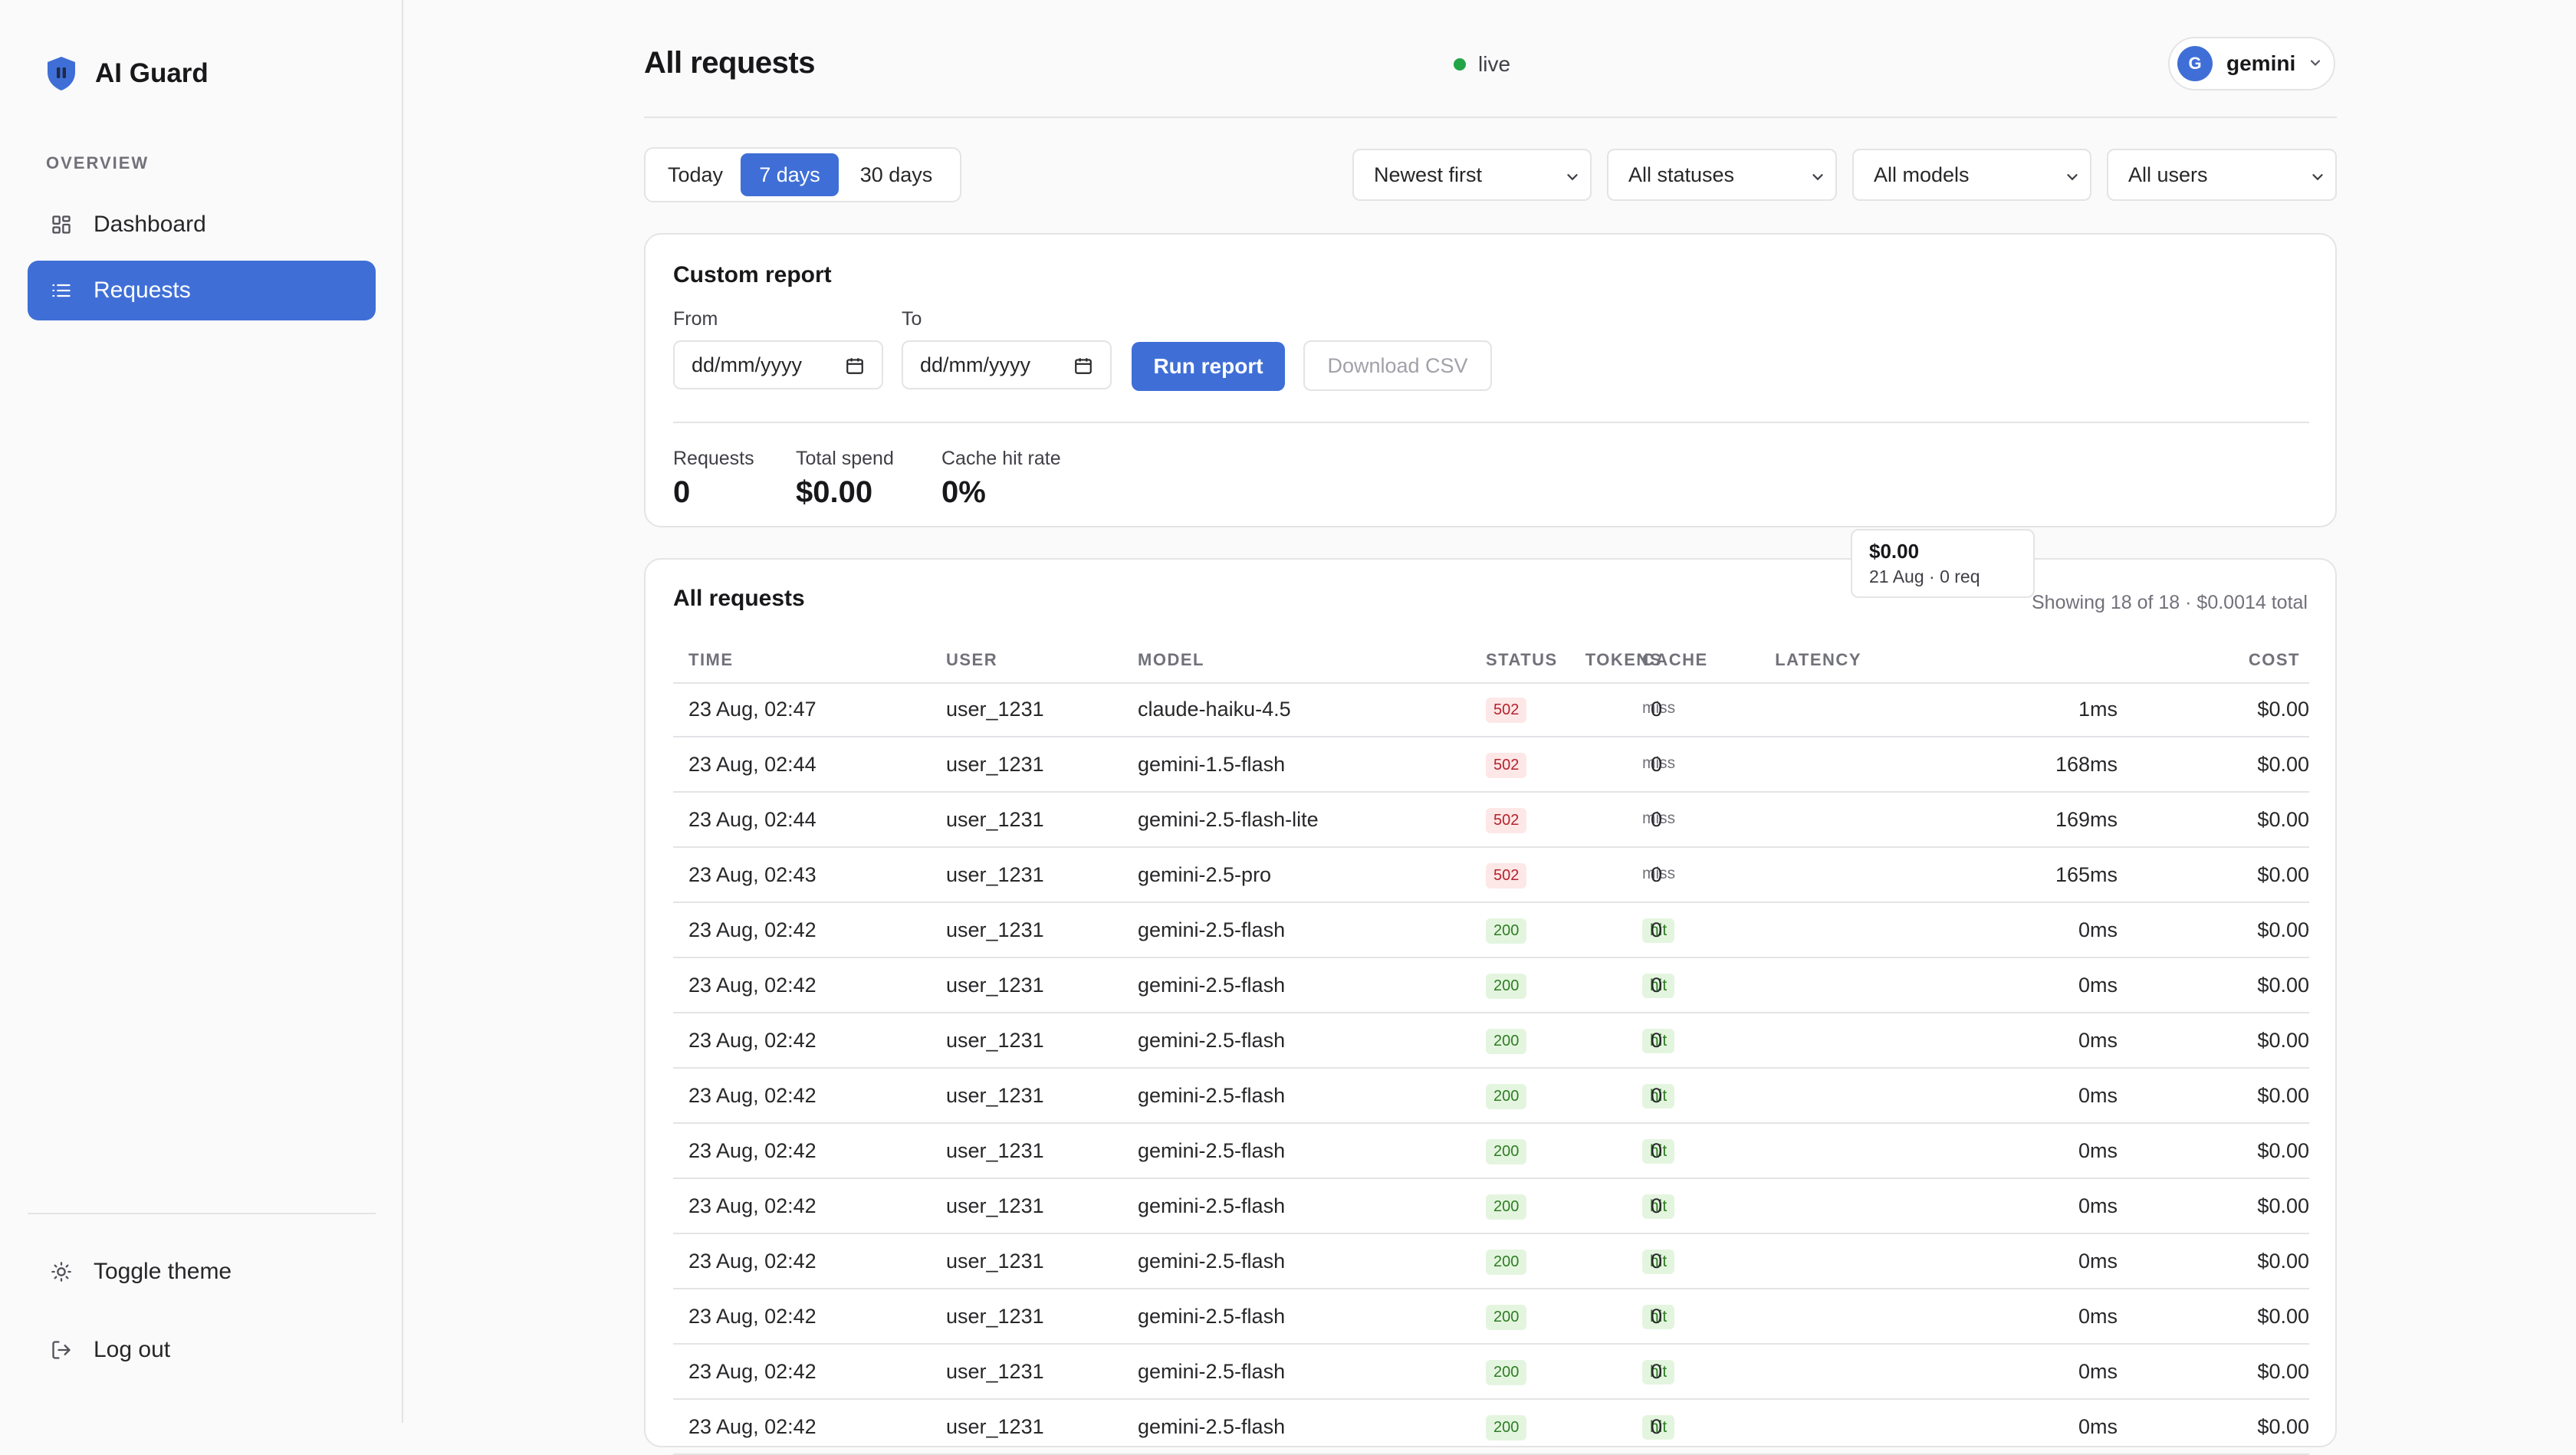  Describe the element at coordinates (1472, 175) in the screenshot. I see `sort-select: Newest first` at that location.